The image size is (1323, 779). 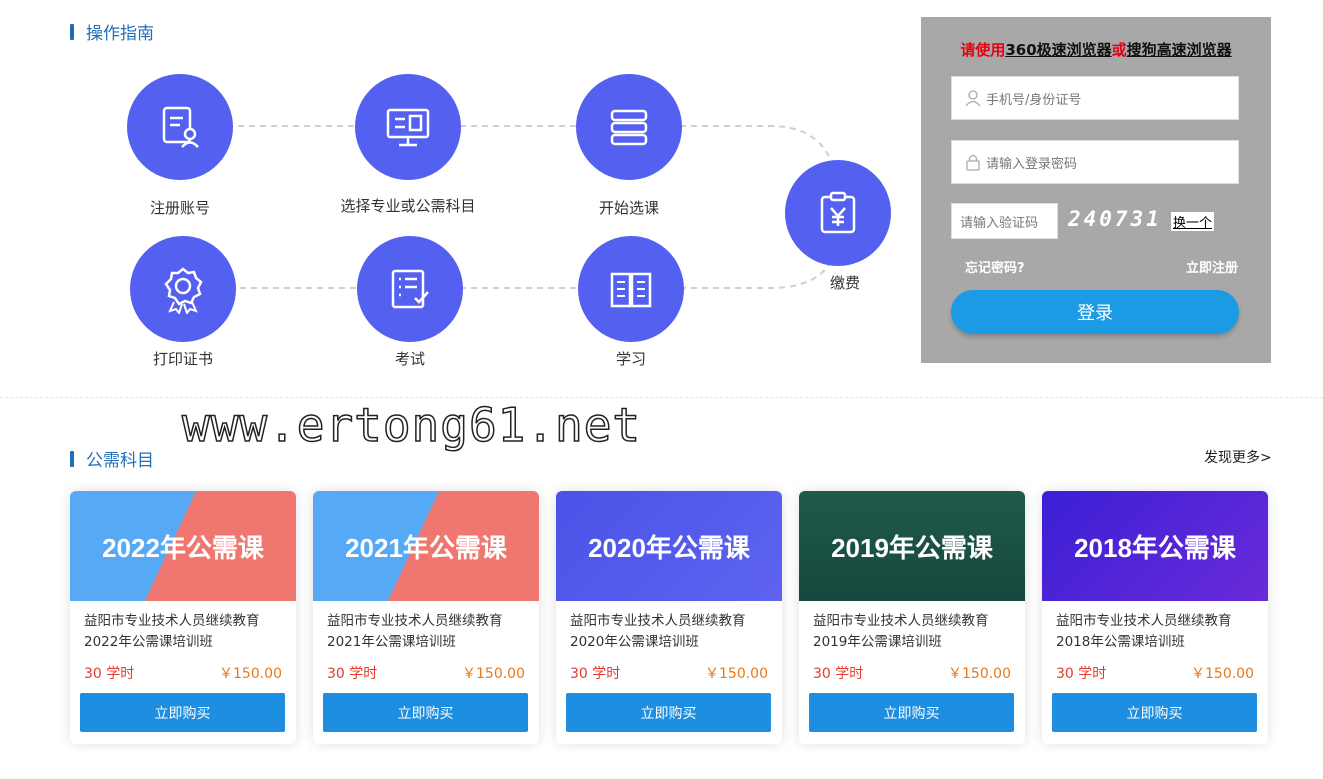 What do you see at coordinates (426, 546) in the screenshot?
I see `course-banner: 2021年公需课` at bounding box center [426, 546].